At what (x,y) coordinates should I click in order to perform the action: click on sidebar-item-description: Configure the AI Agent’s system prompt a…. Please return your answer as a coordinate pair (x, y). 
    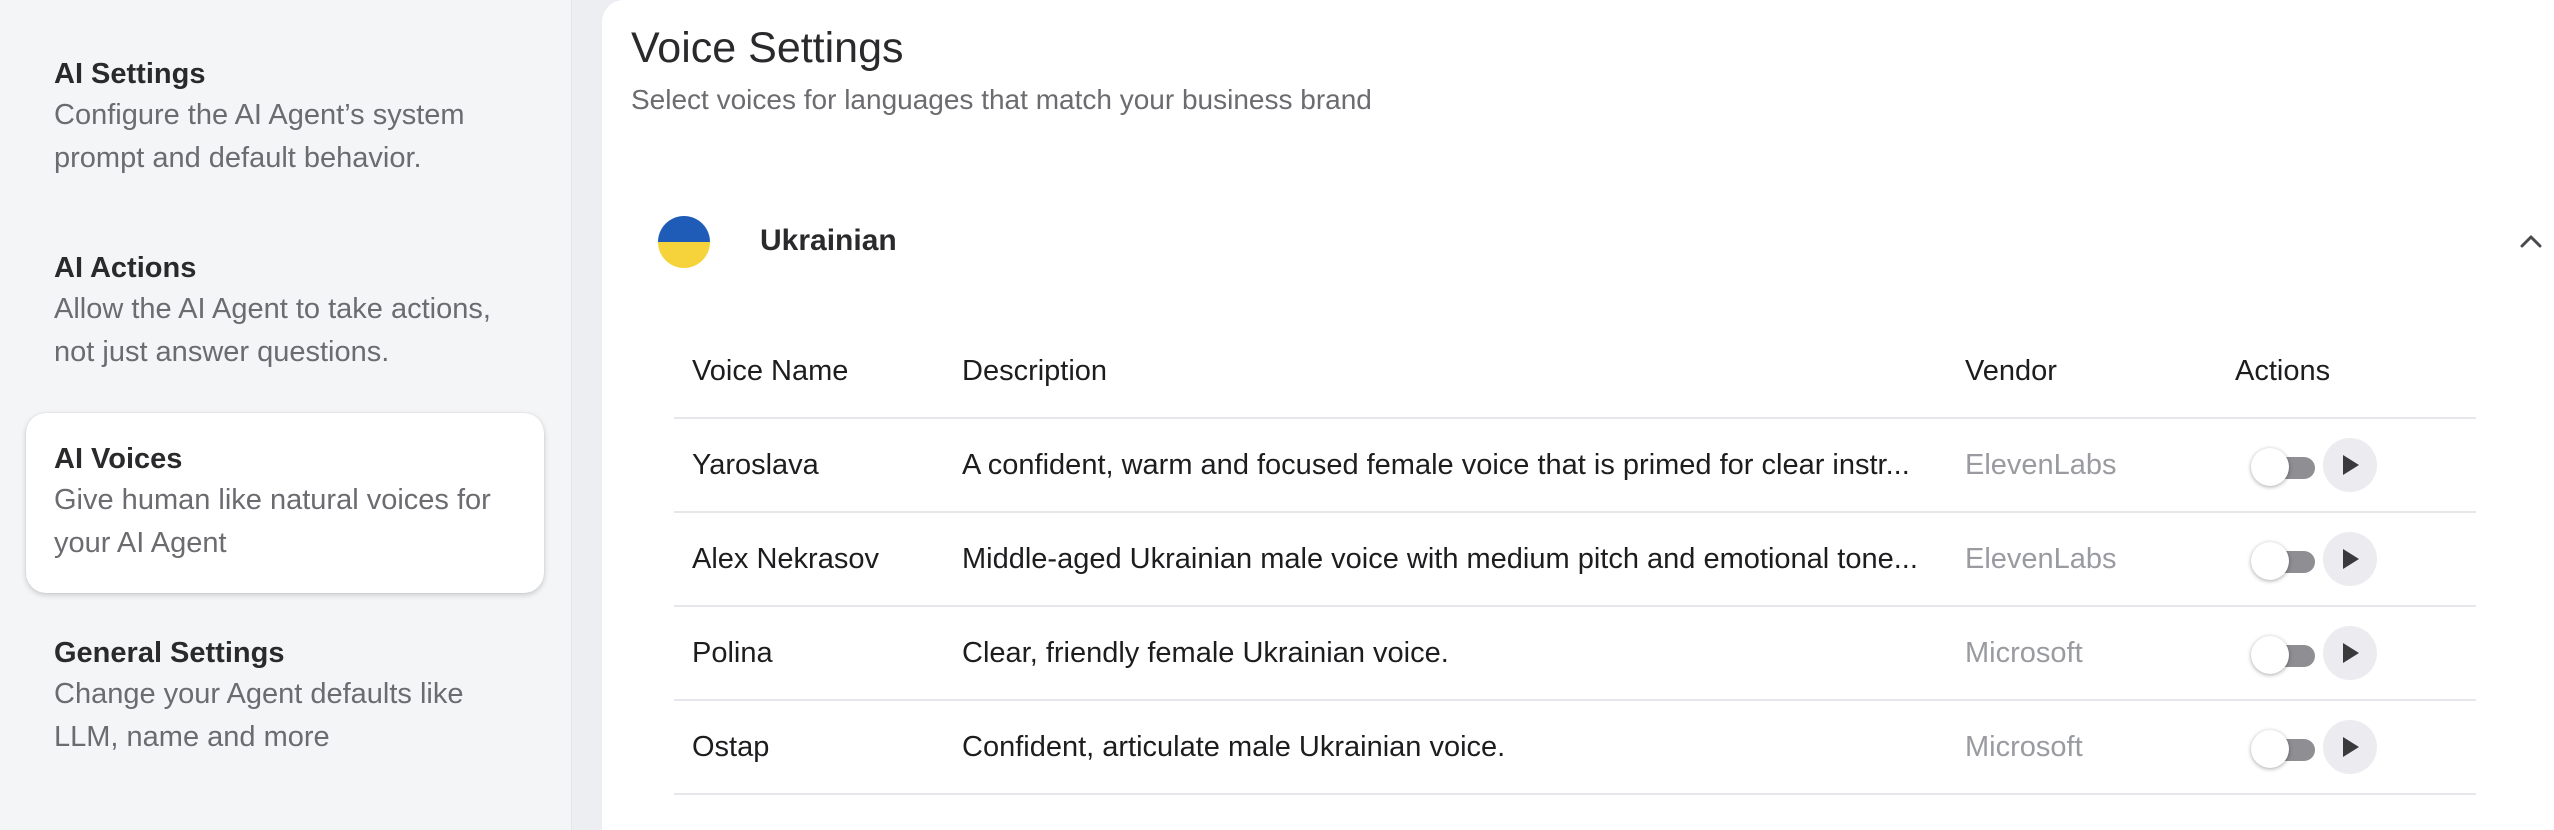
    Looking at the image, I should click on (259, 136).